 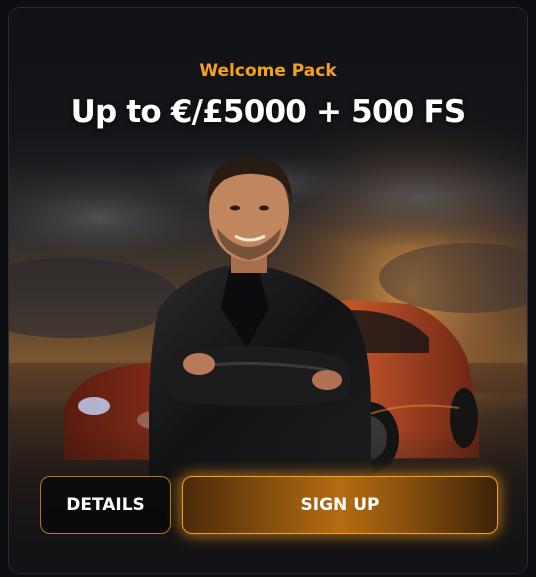 What do you see at coordinates (268, 112) in the screenshot?
I see `promo-headline: Up to €/£5000 + 500 FS` at bounding box center [268, 112].